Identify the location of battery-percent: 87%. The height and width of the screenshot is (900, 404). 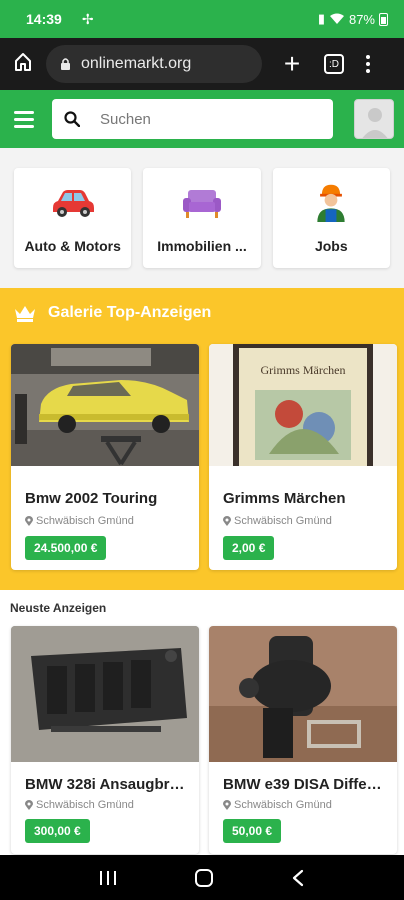
(361, 19).